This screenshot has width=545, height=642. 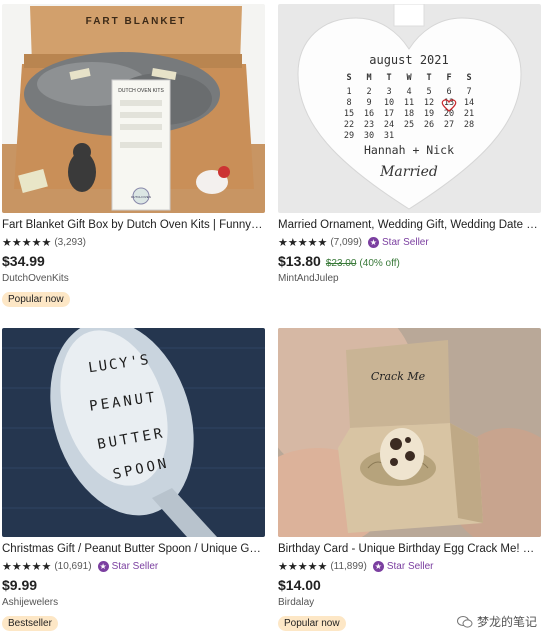 What do you see at coordinates (469, 125) in the screenshot?
I see `svg-text: 28` at bounding box center [469, 125].